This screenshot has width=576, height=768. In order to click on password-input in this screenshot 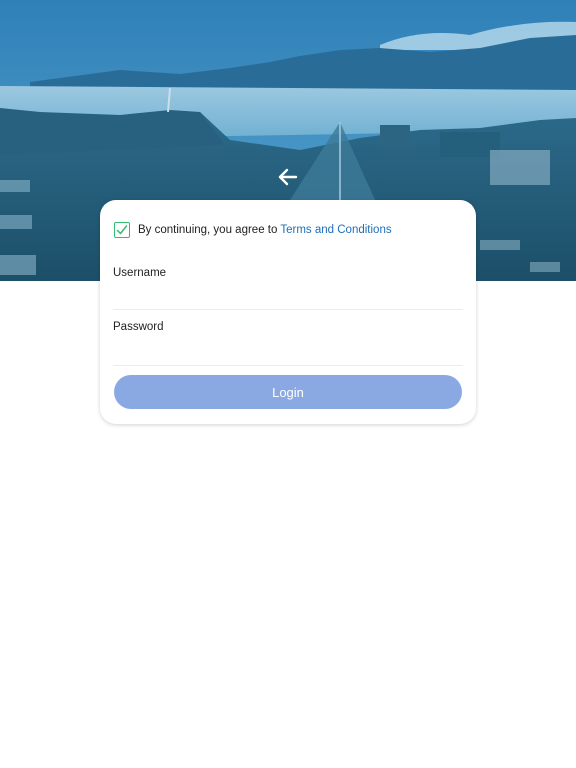, I will do `click(288, 353)`.